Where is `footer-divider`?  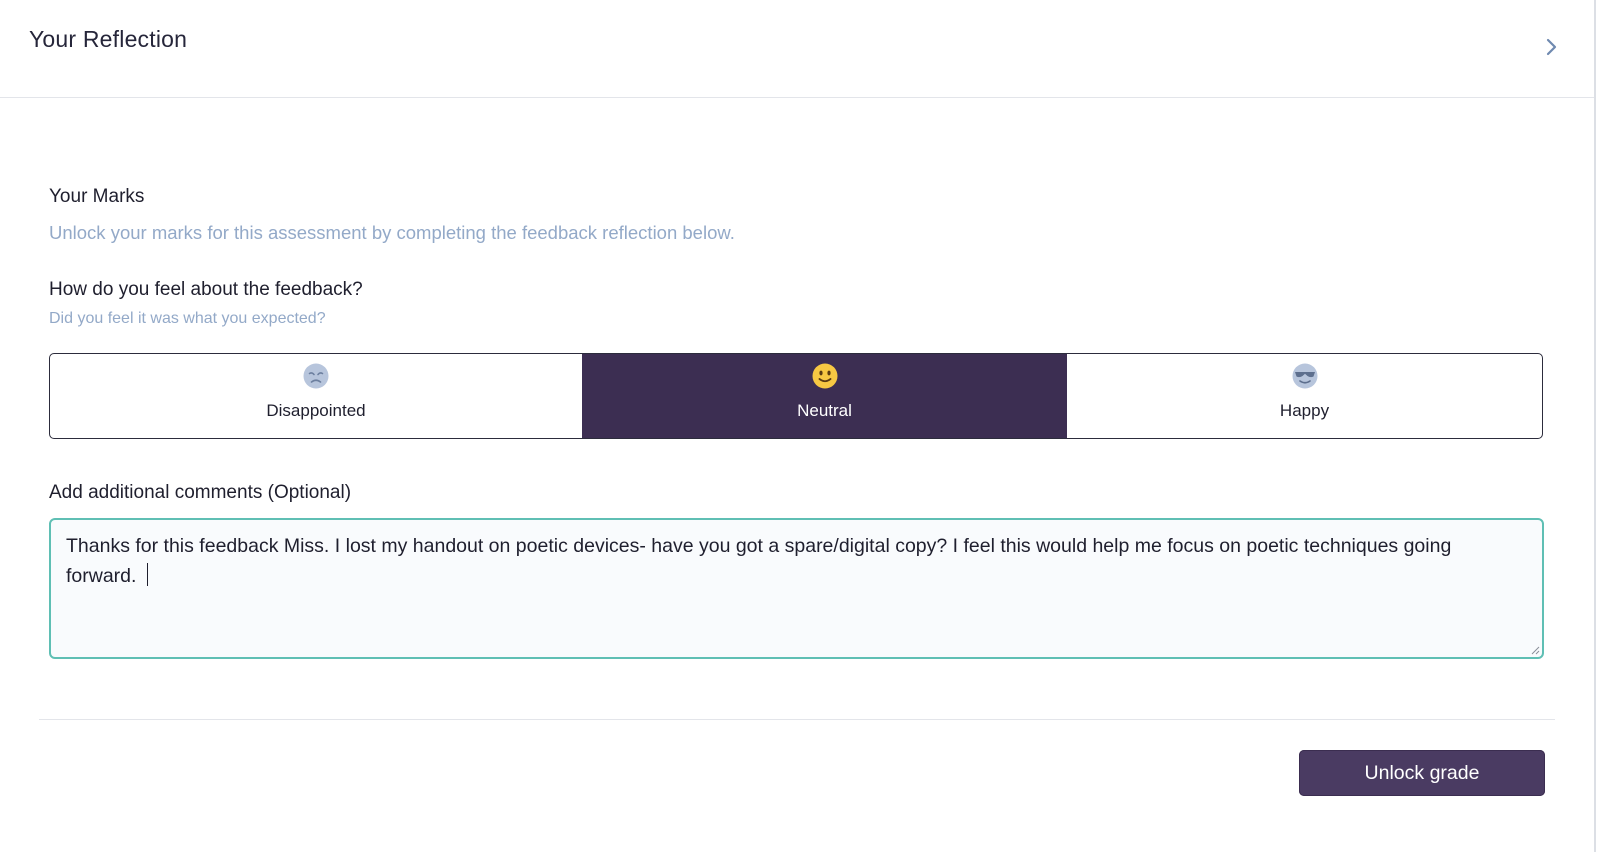 footer-divider is located at coordinates (797, 719).